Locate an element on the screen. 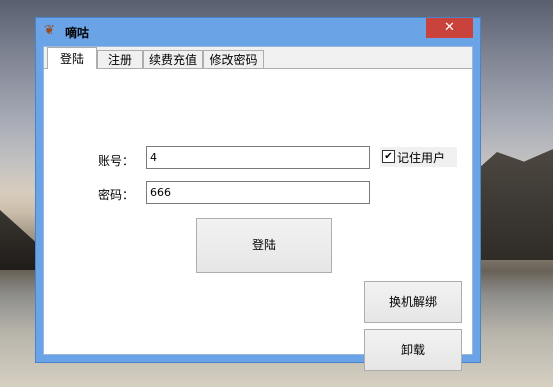 The image size is (553, 387). password-label: 密码： is located at coordinates (116, 195).